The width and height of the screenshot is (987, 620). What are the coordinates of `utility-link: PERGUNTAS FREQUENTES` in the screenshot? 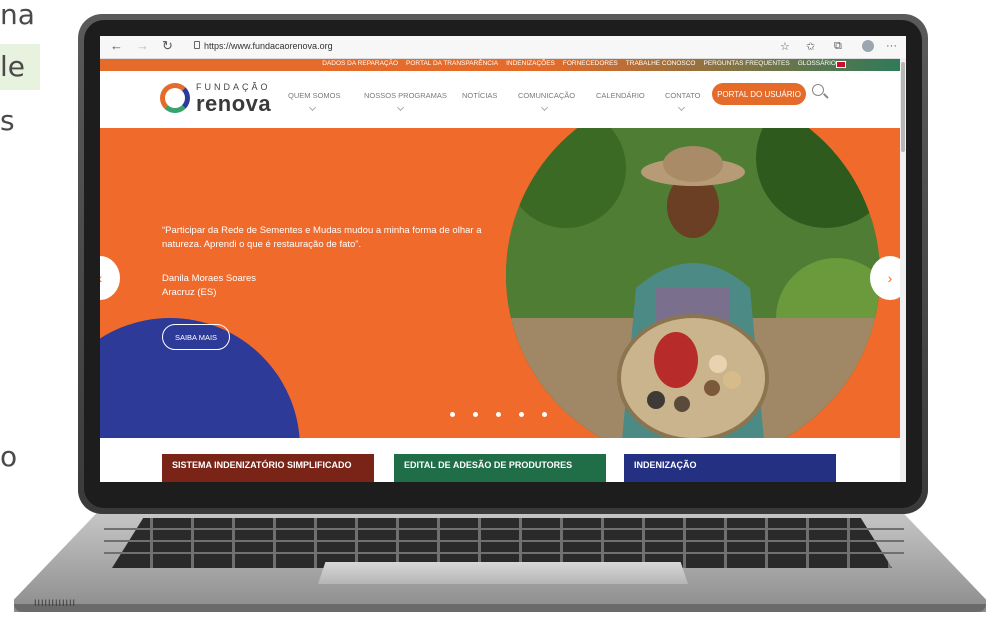 It's located at (747, 63).